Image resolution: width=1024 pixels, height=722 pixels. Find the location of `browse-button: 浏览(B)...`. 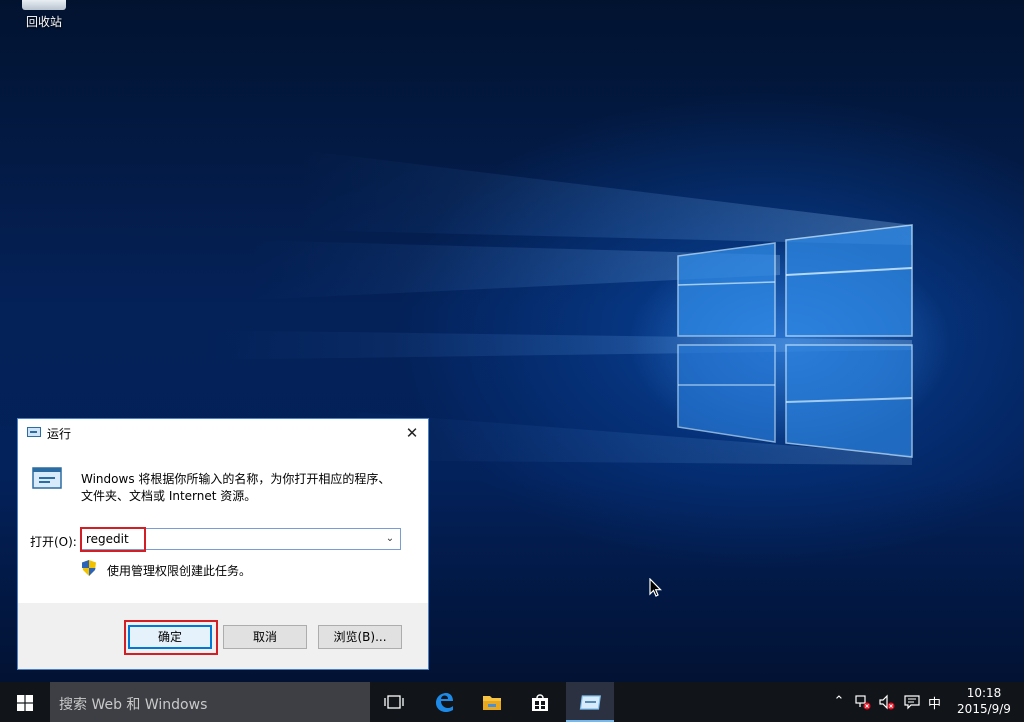

browse-button: 浏览(B)... is located at coordinates (360, 637).